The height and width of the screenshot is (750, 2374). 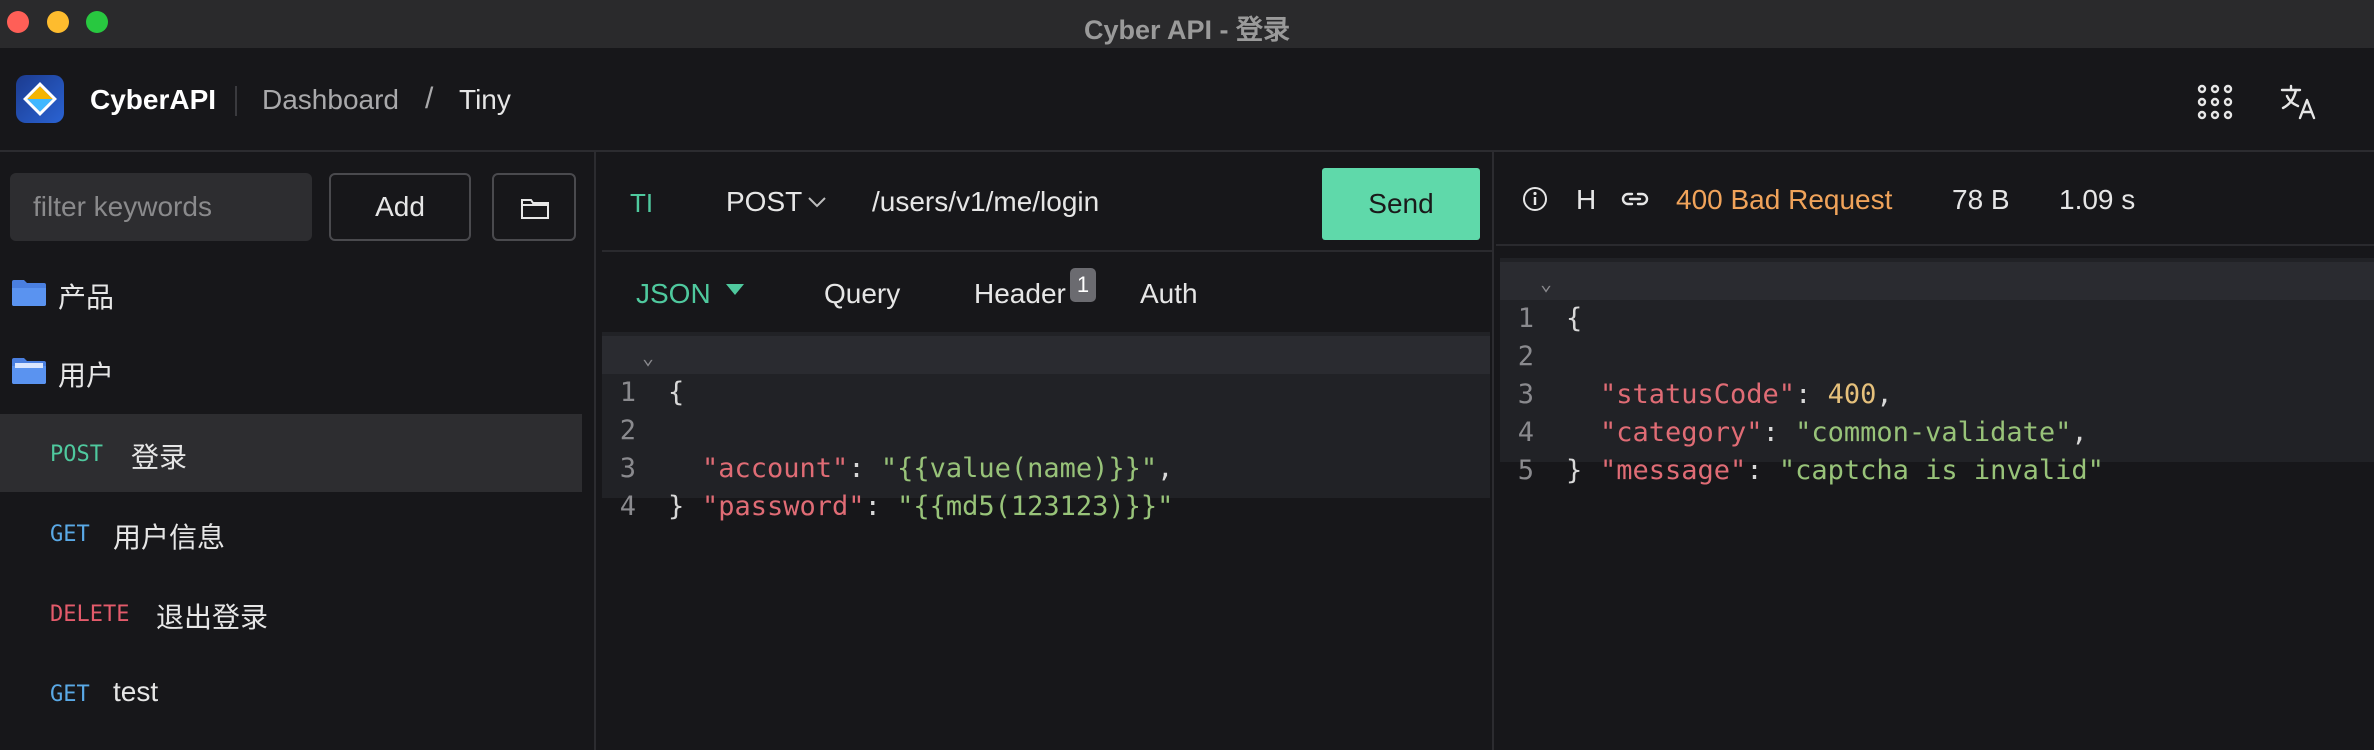 I want to click on header-count-badge: 1, so click(x=1083, y=285).